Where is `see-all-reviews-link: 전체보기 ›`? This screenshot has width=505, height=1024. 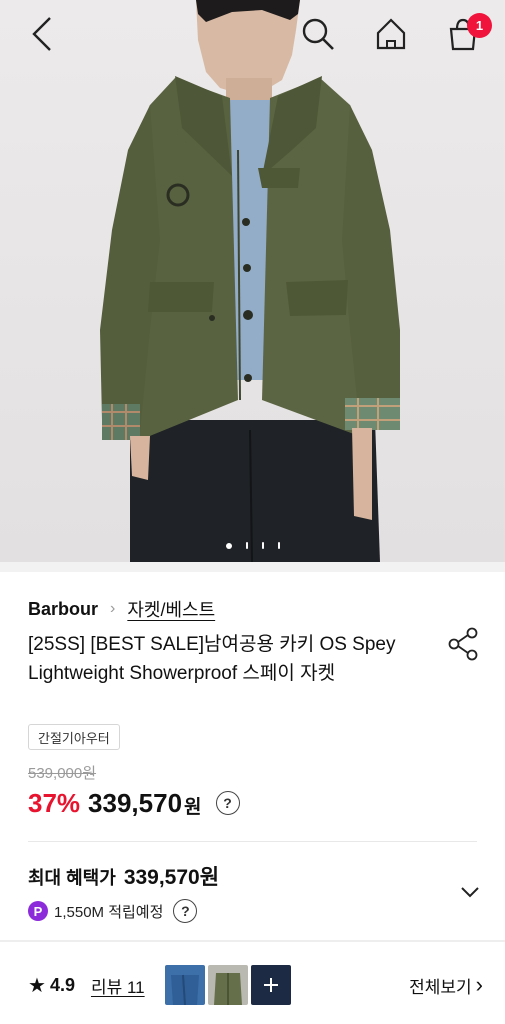
see-all-reviews-link: 전체보기 › is located at coordinates (446, 985).